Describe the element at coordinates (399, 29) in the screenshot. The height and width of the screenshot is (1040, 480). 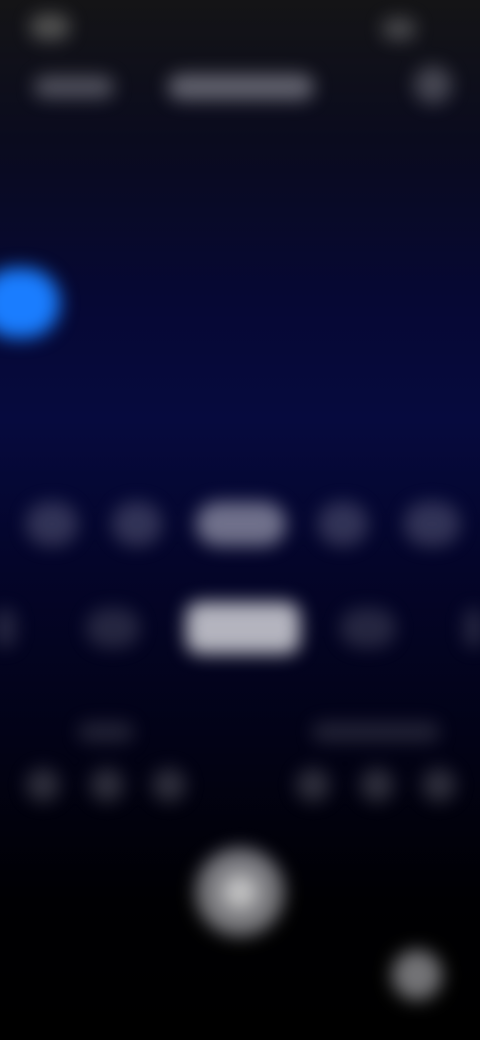
I see `battery-icon` at that location.